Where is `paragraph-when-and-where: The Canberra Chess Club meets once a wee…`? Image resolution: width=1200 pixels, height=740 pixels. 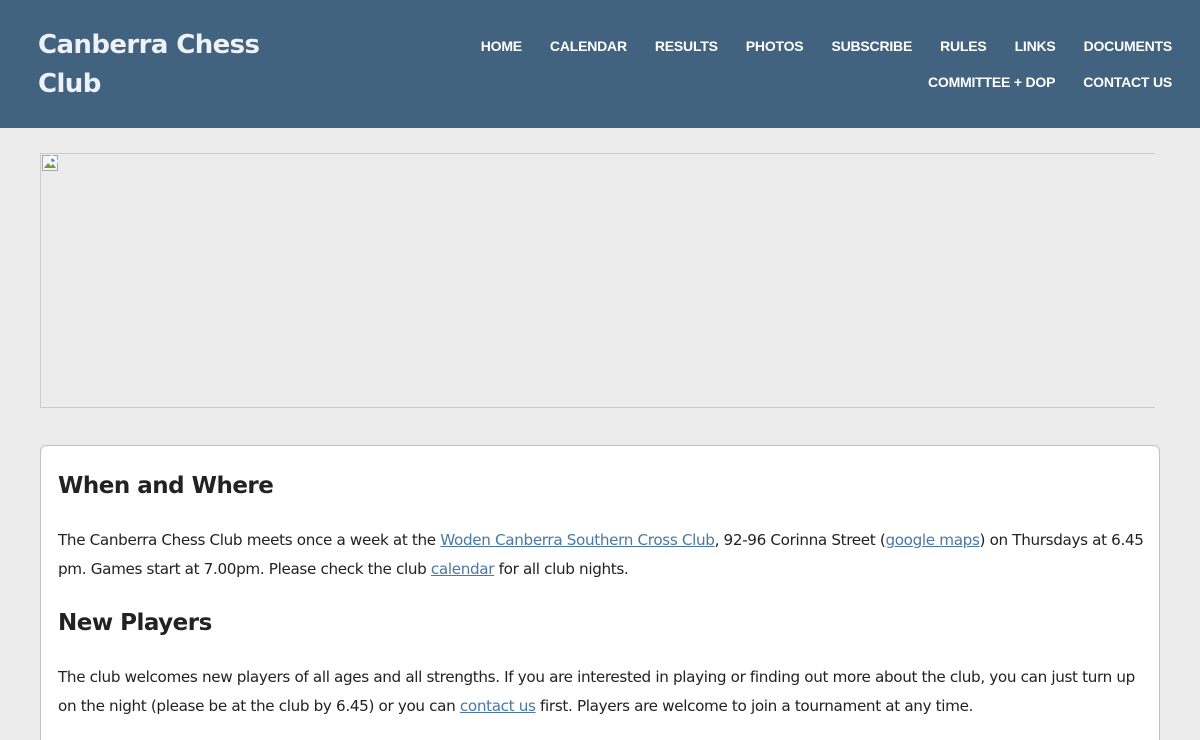
paragraph-when-and-where: The Canberra Chess Club meets once a wee… is located at coordinates (603, 555).